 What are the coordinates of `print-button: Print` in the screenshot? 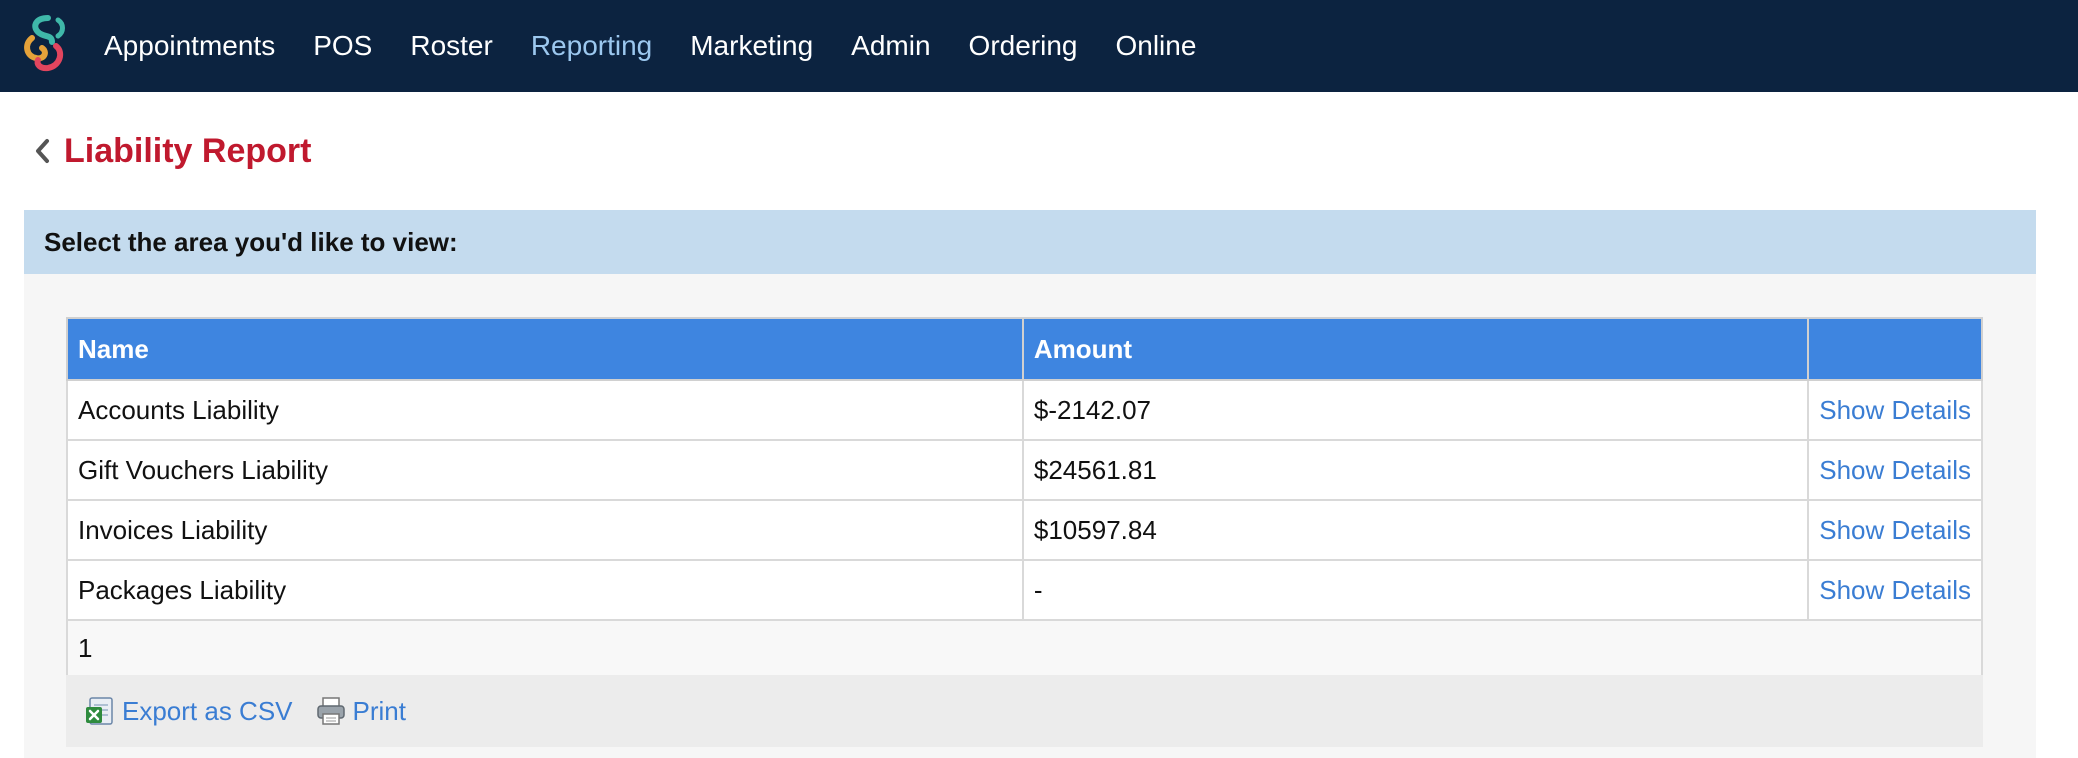 It's located at (360, 711).